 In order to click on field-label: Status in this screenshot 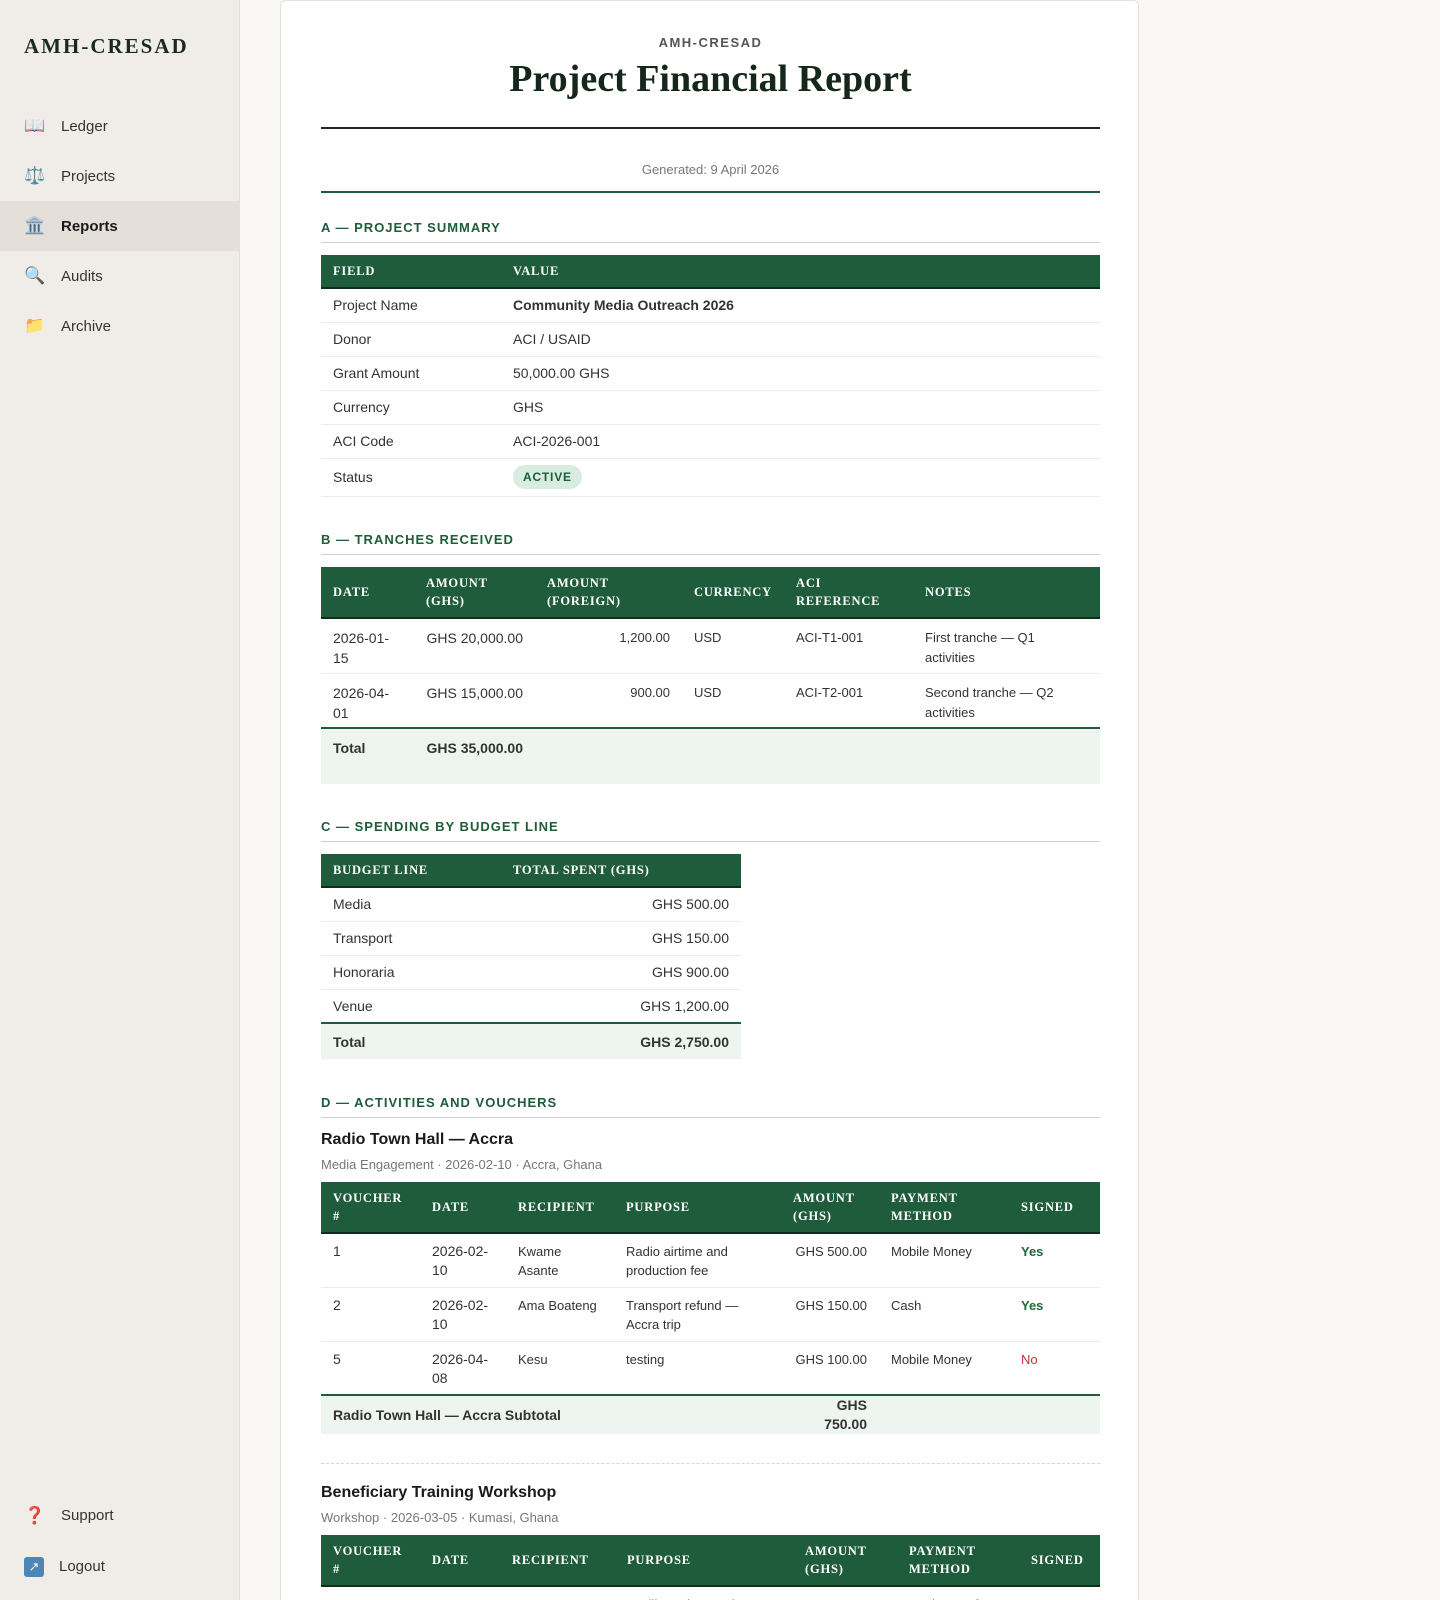, I will do `click(411, 477)`.